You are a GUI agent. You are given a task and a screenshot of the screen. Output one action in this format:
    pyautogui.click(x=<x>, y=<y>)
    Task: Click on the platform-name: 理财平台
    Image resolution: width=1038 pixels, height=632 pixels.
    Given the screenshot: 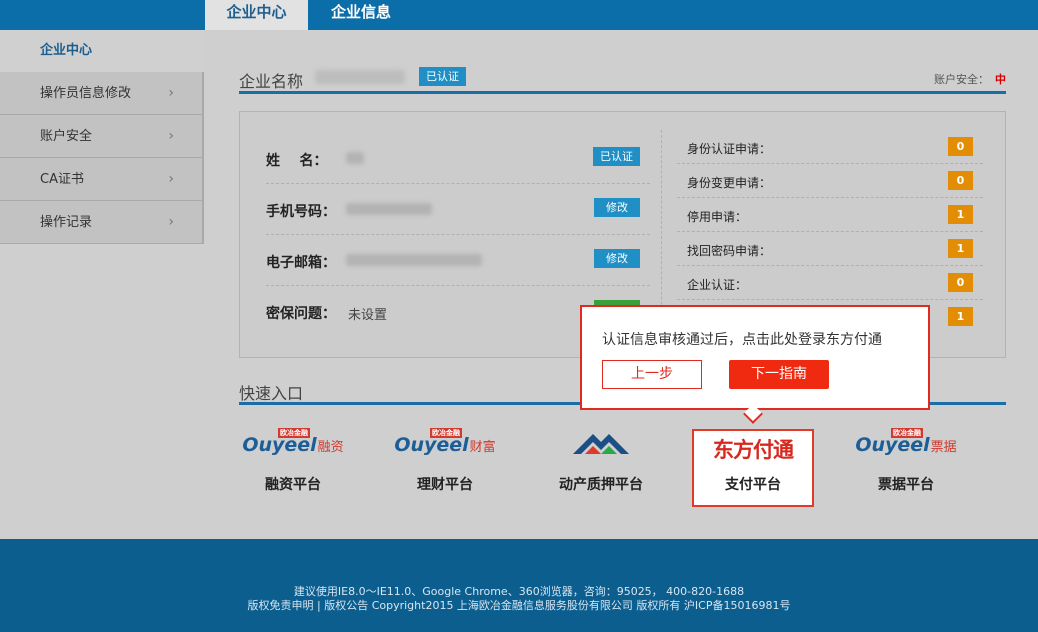 What is the action you would take?
    pyautogui.click(x=445, y=485)
    